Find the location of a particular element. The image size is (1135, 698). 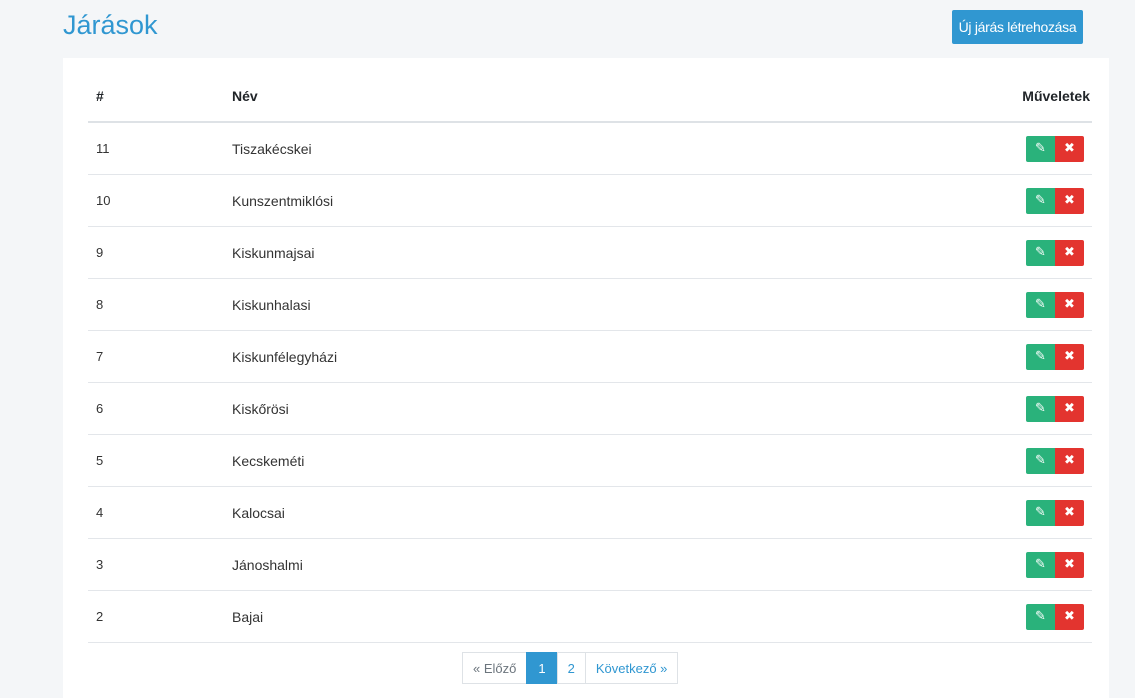

row-id: 10 is located at coordinates (156, 200).